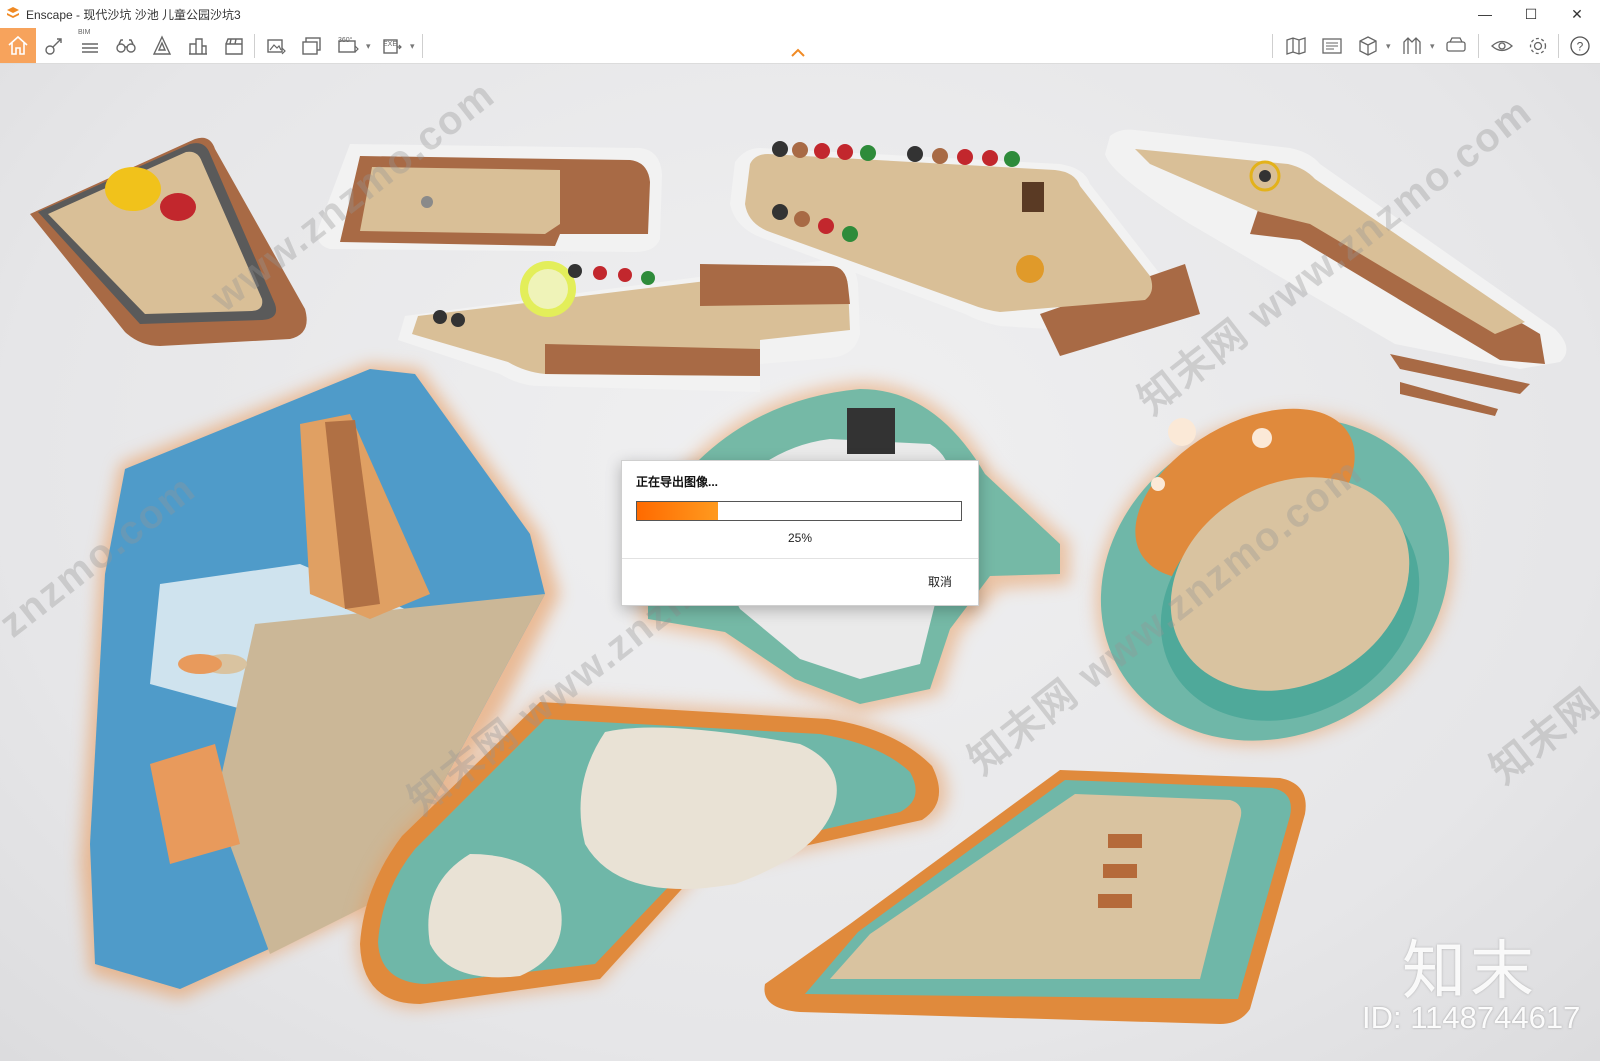  Describe the element at coordinates (1275, 577) in the screenshot. I see `sandpit-oval` at that location.